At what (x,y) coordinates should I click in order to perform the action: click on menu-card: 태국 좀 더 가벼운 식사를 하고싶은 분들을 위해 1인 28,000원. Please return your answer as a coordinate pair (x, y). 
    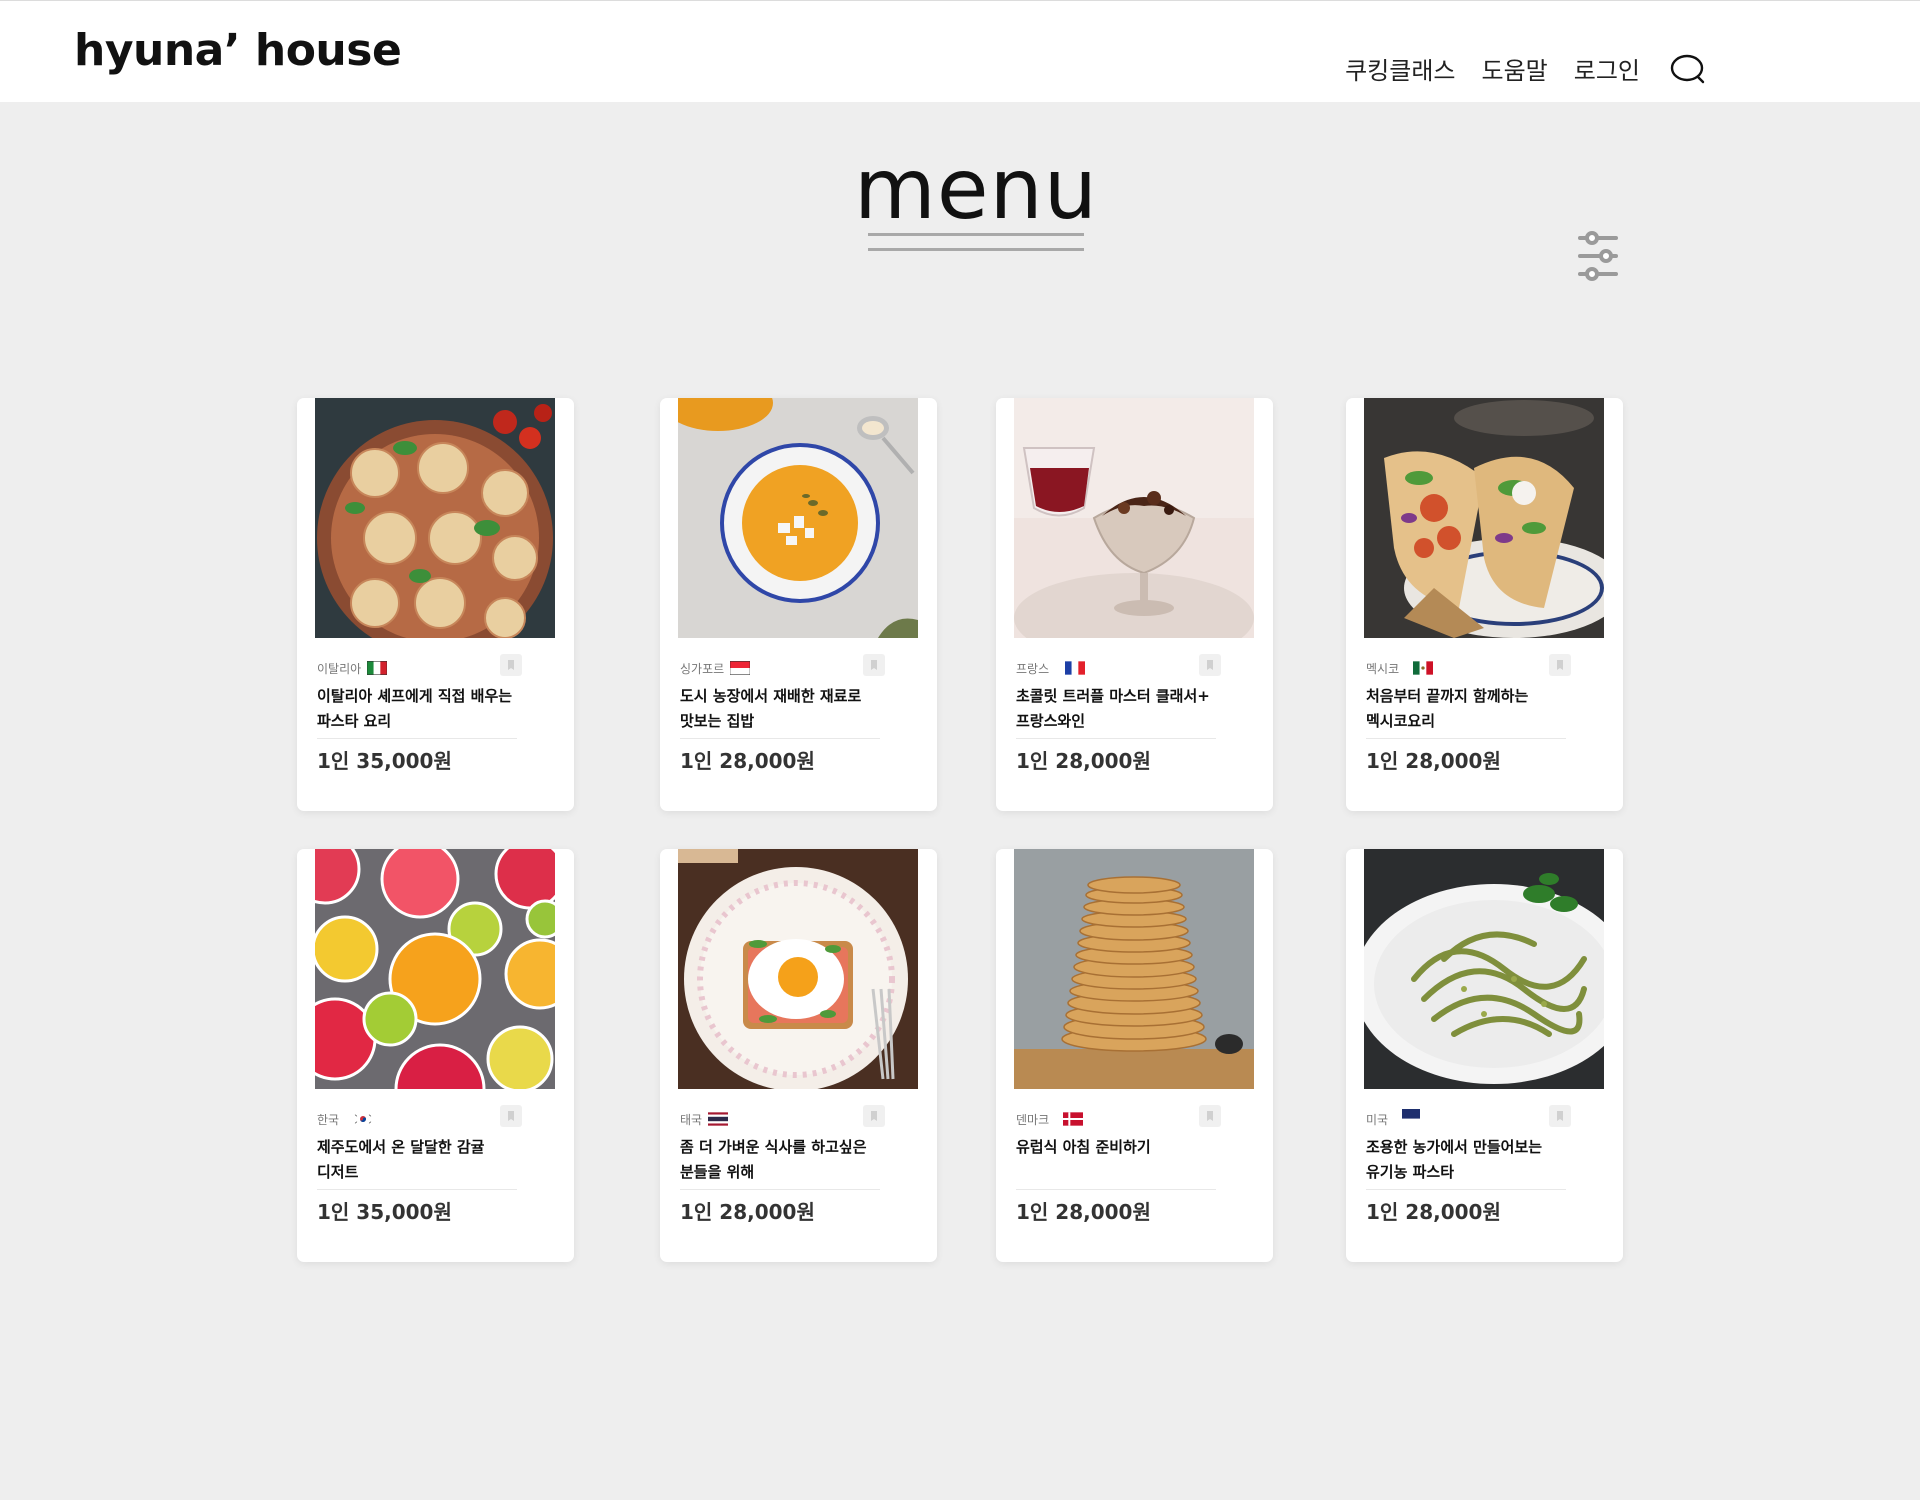
    Looking at the image, I should click on (798, 1055).